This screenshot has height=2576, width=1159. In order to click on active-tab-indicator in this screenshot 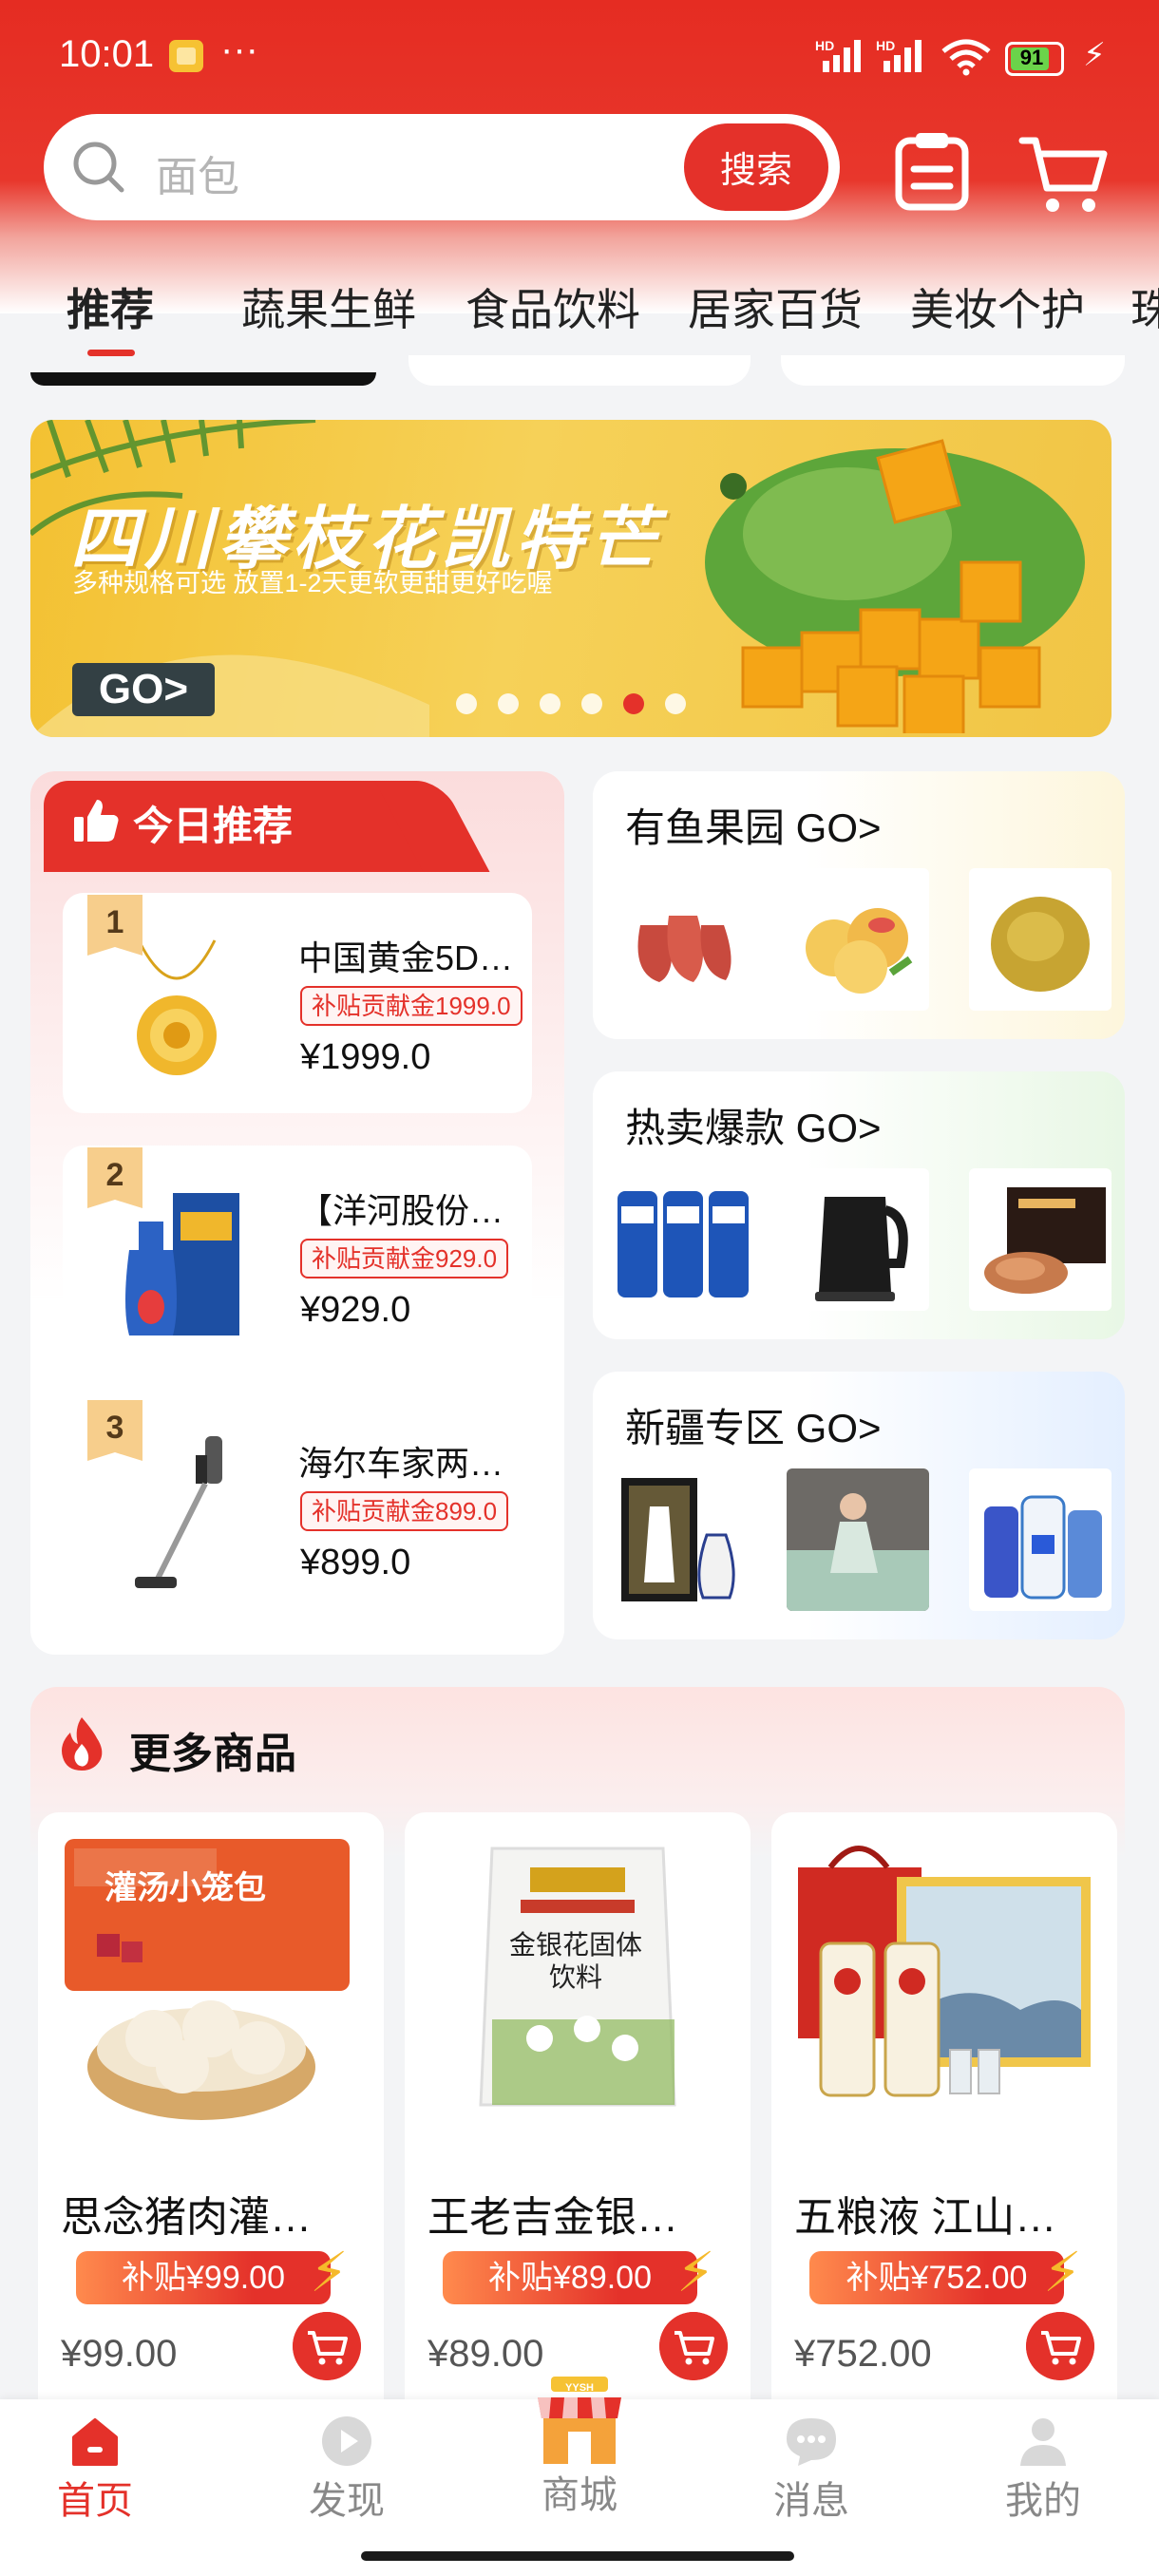, I will do `click(111, 353)`.